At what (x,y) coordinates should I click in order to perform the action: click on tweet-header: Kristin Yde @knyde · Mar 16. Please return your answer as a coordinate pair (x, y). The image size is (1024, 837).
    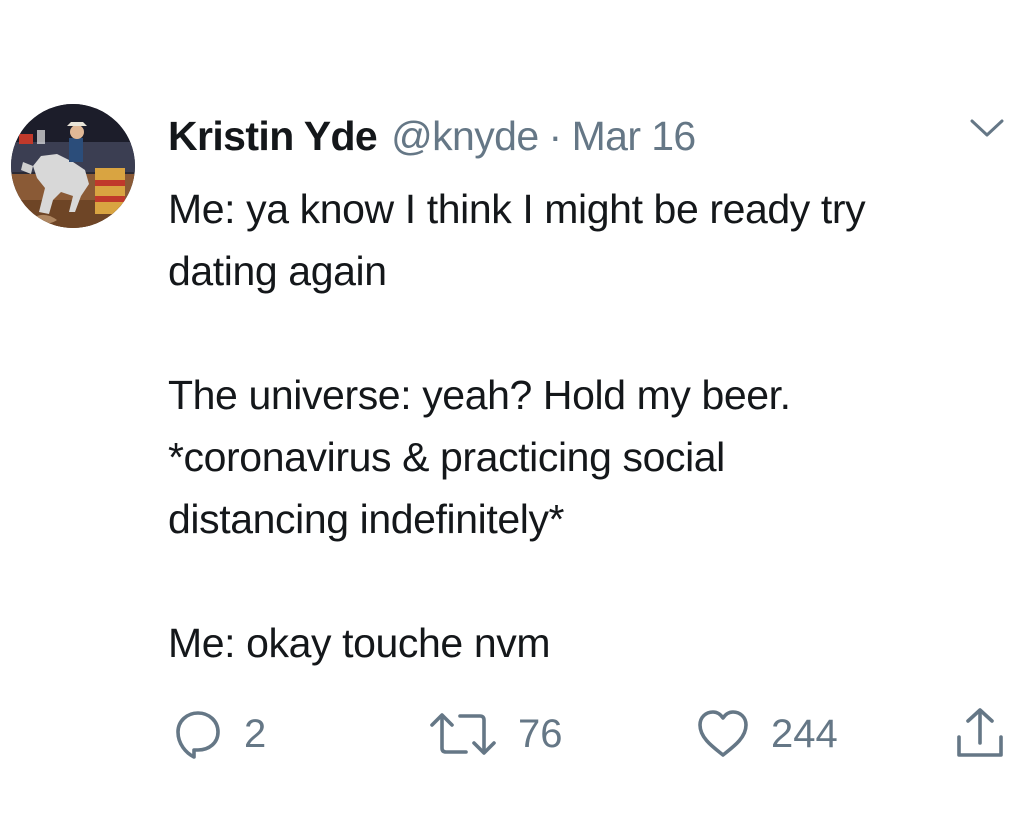
    Looking at the image, I should click on (432, 136).